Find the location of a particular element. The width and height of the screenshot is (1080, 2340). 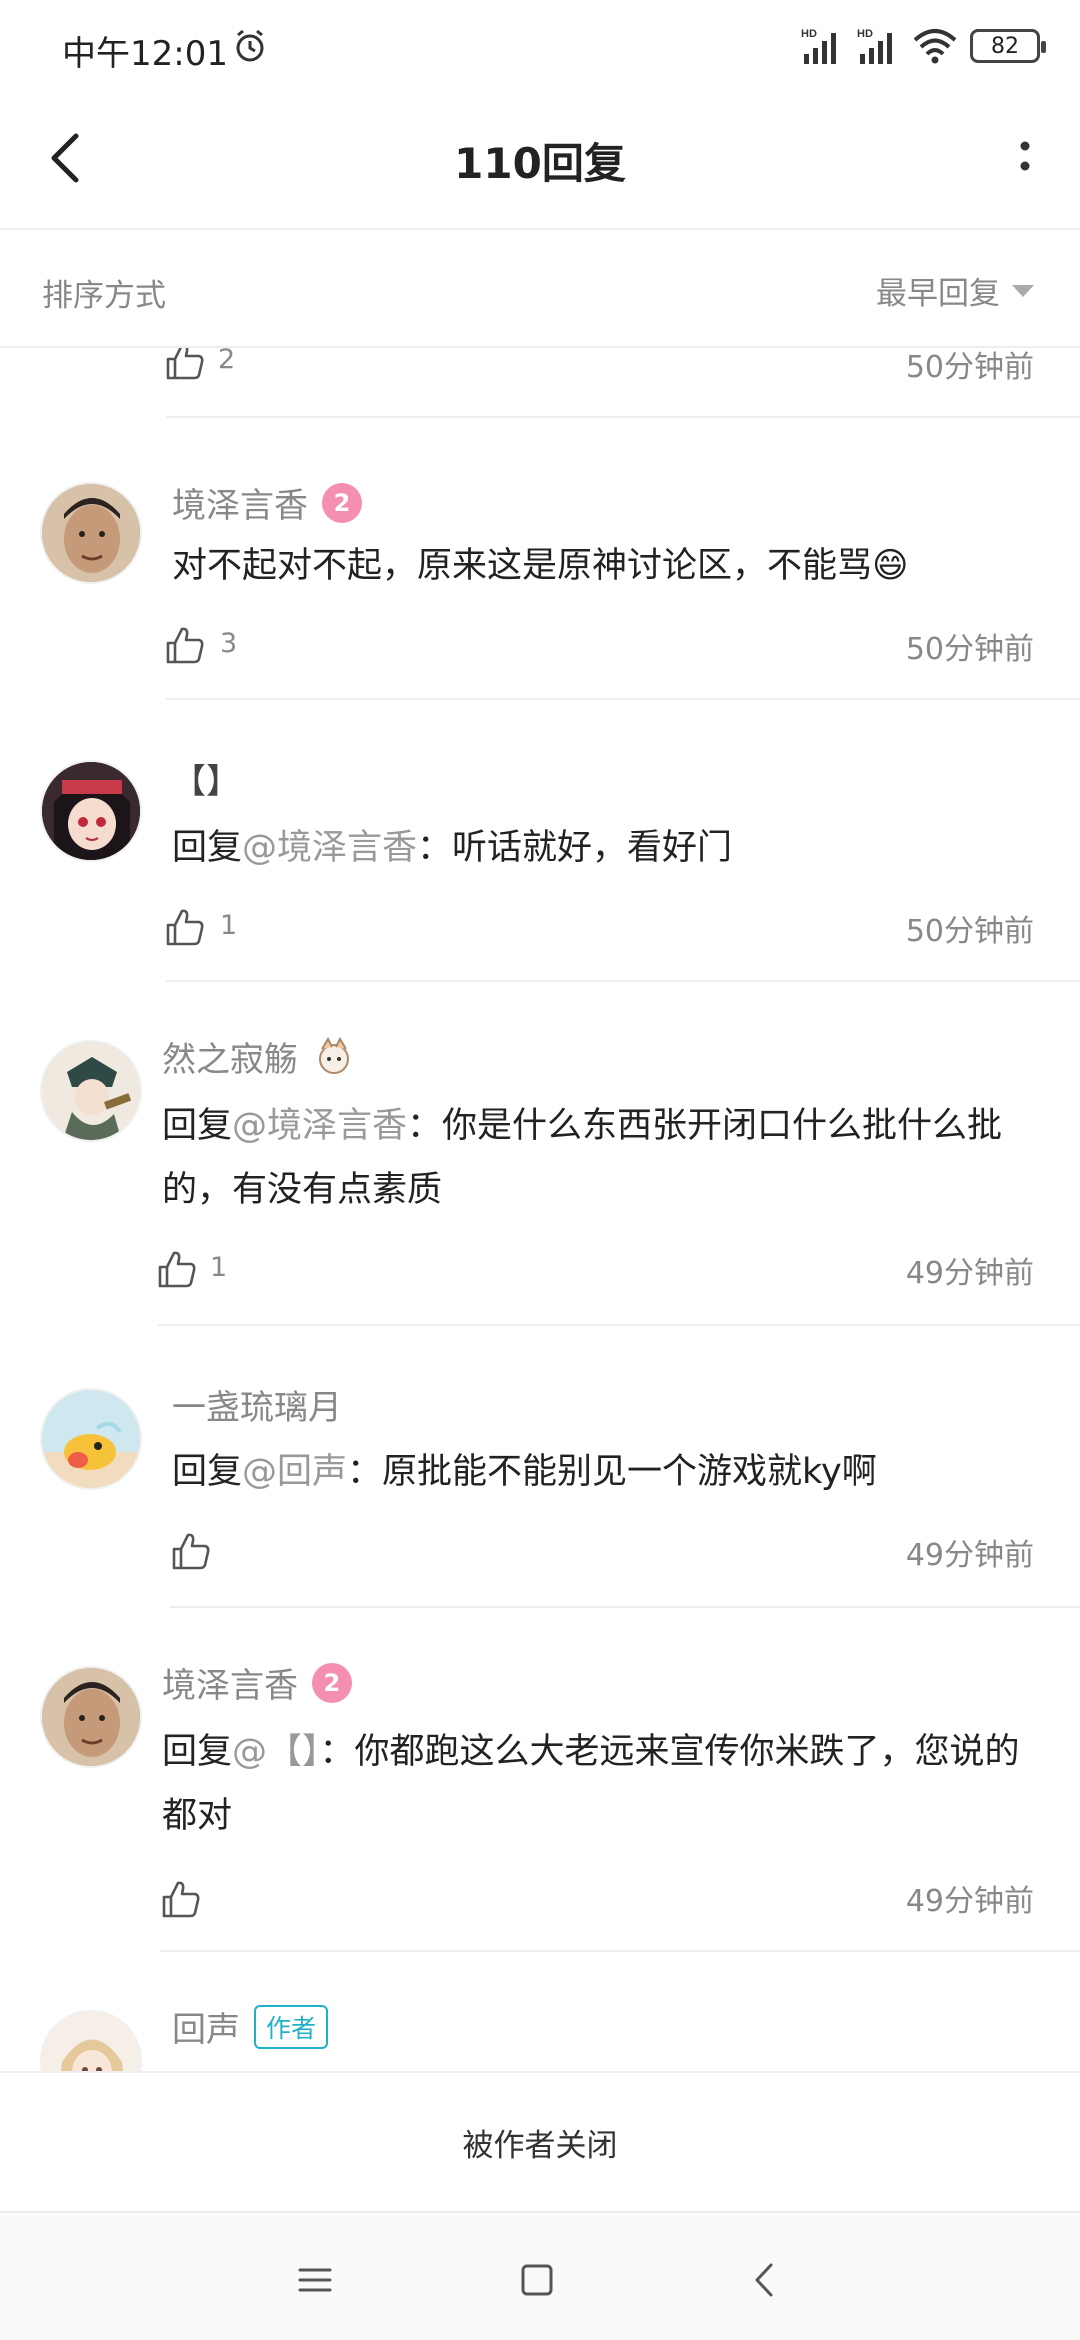

mention-link: @回声 is located at coordinates (294, 1472).